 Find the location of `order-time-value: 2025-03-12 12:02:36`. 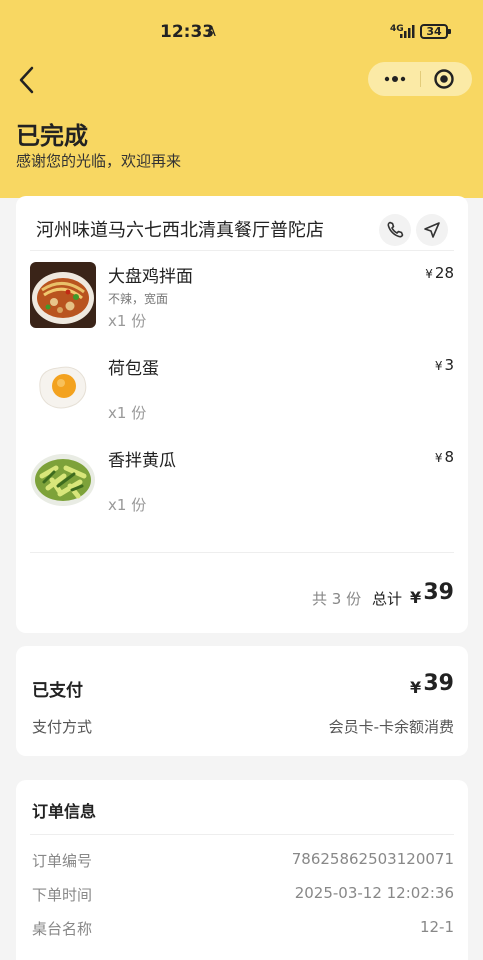

order-time-value: 2025-03-12 12:02:36 is located at coordinates (374, 893).